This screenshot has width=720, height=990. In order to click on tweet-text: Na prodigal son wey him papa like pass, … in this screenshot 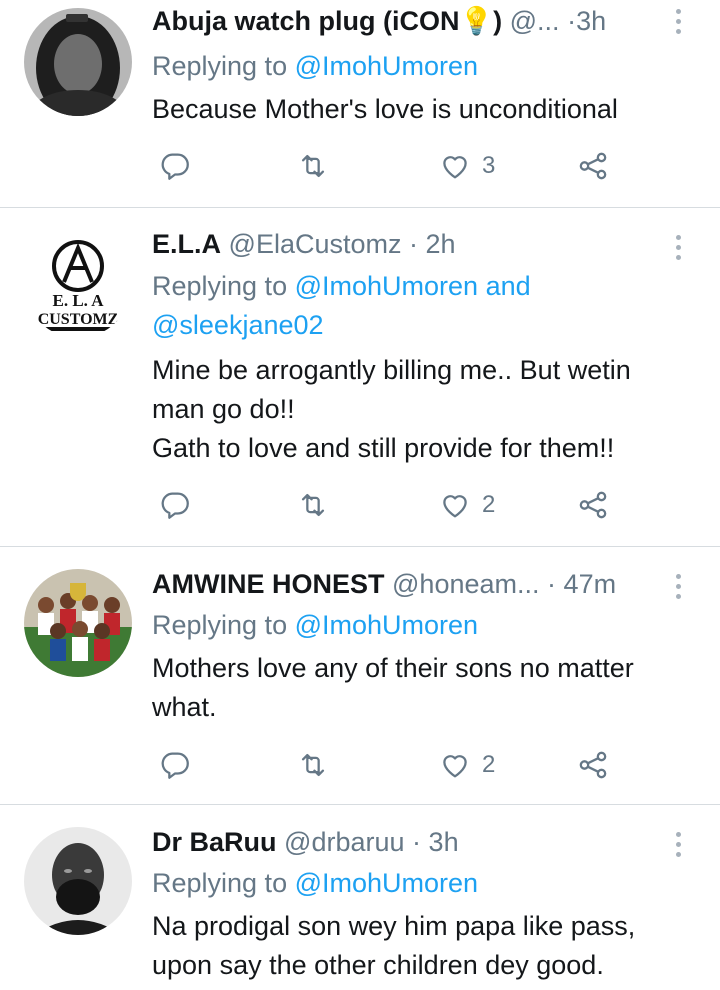, I will do `click(421, 946)`.